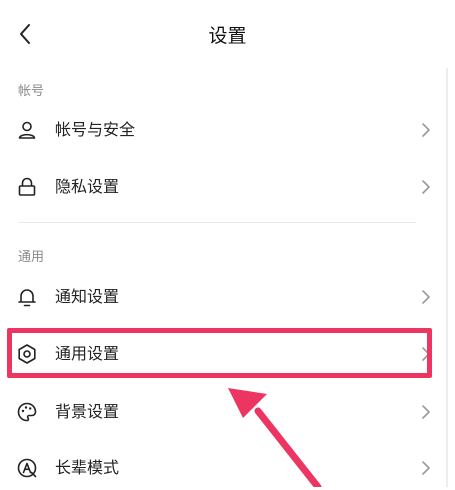 This screenshot has width=455, height=490. What do you see at coordinates (217, 222) in the screenshot?
I see `section-divider` at bounding box center [217, 222].